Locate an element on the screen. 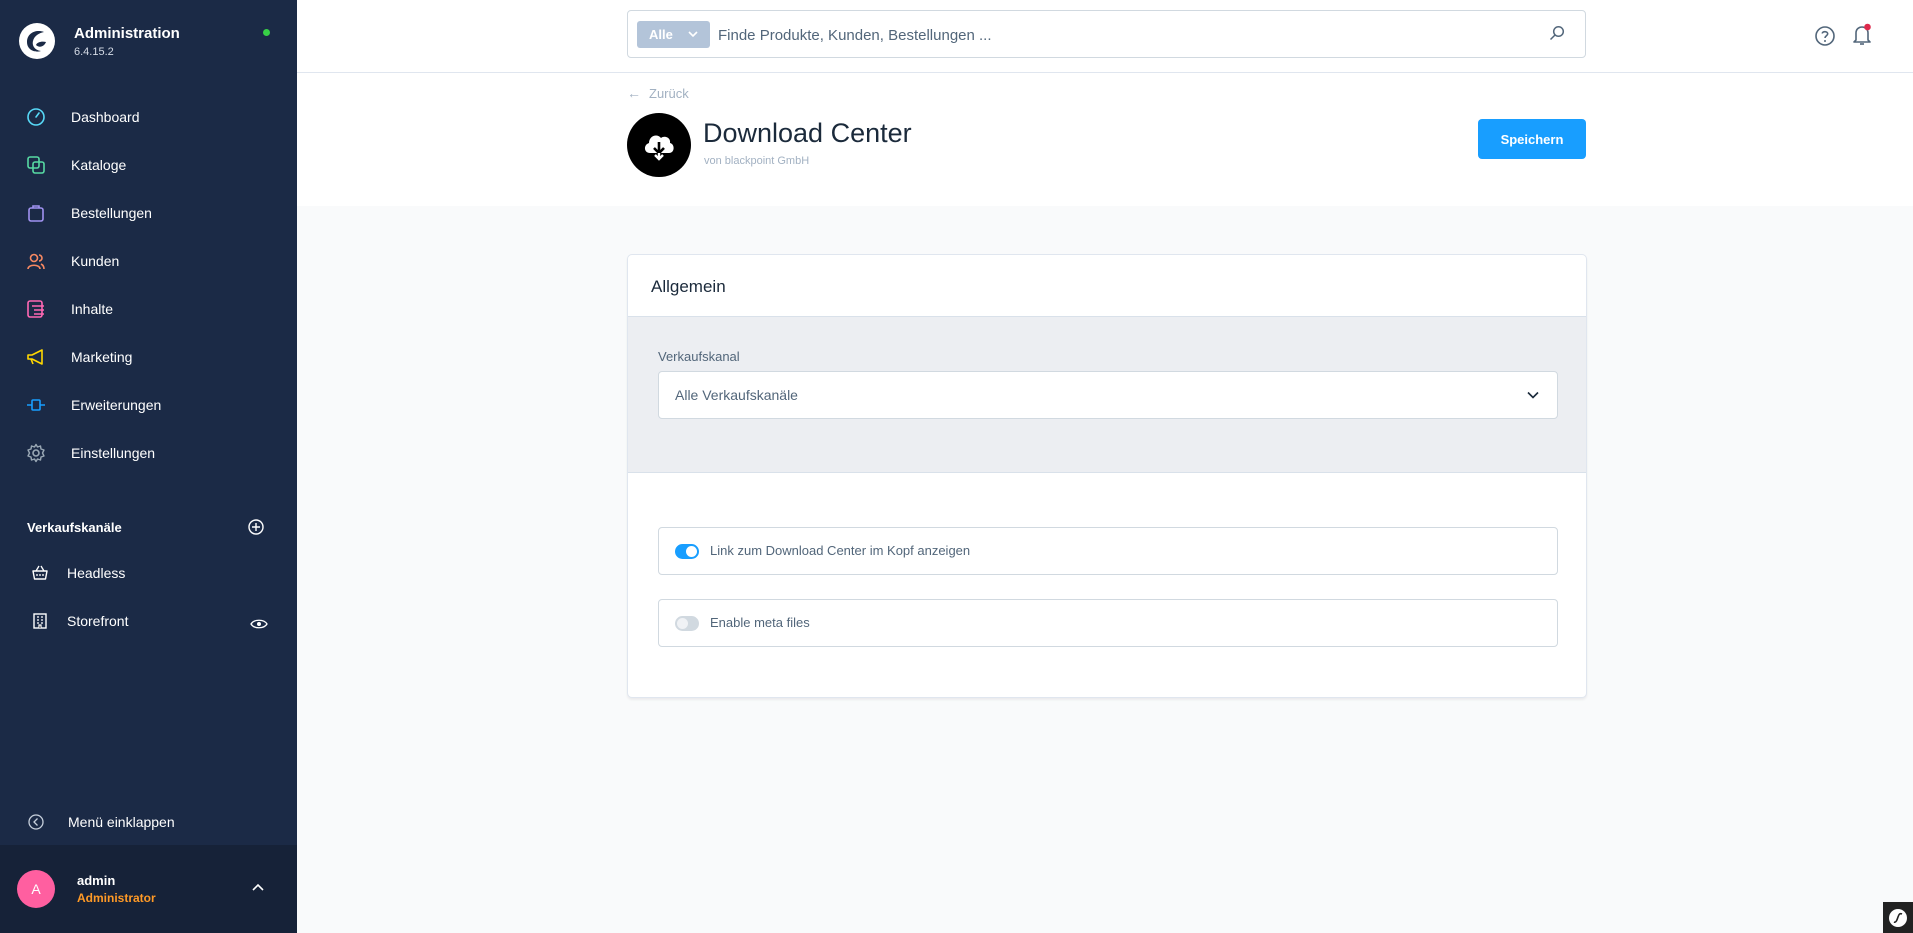 Image resolution: width=1913 pixels, height=933 pixels. status-dot is located at coordinates (266, 32).